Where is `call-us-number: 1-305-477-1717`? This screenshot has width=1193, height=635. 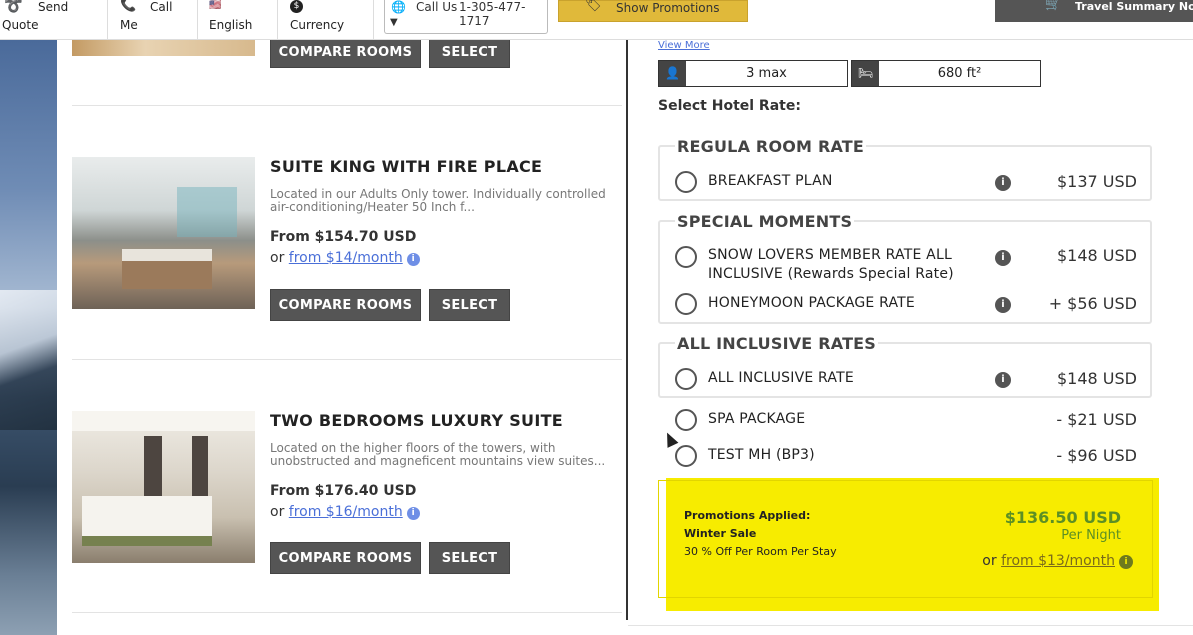 call-us-number: 1-305-477-1717 is located at coordinates (492, 14).